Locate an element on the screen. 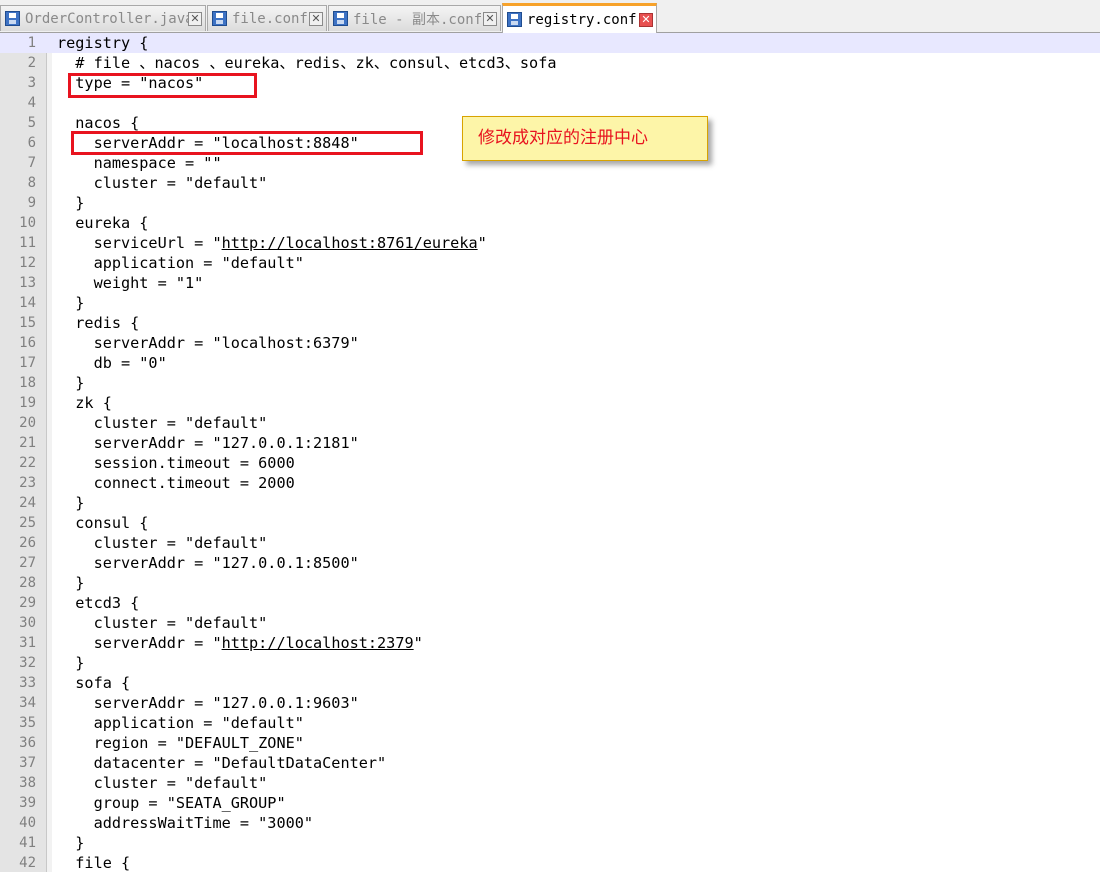  code-line: 38 cluster = "default" is located at coordinates (550, 783).